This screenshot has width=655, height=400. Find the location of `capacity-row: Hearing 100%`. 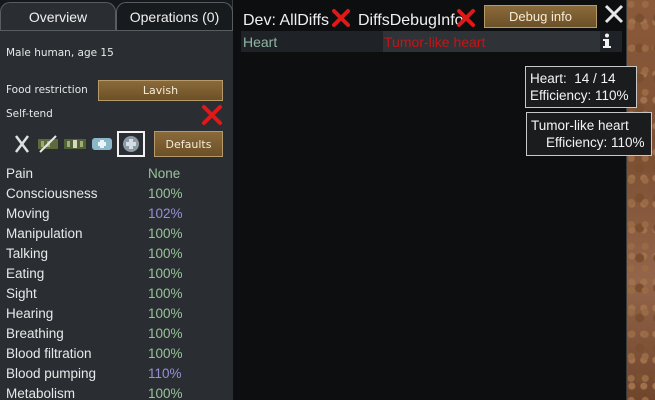

capacity-row: Hearing 100% is located at coordinates (116, 314).